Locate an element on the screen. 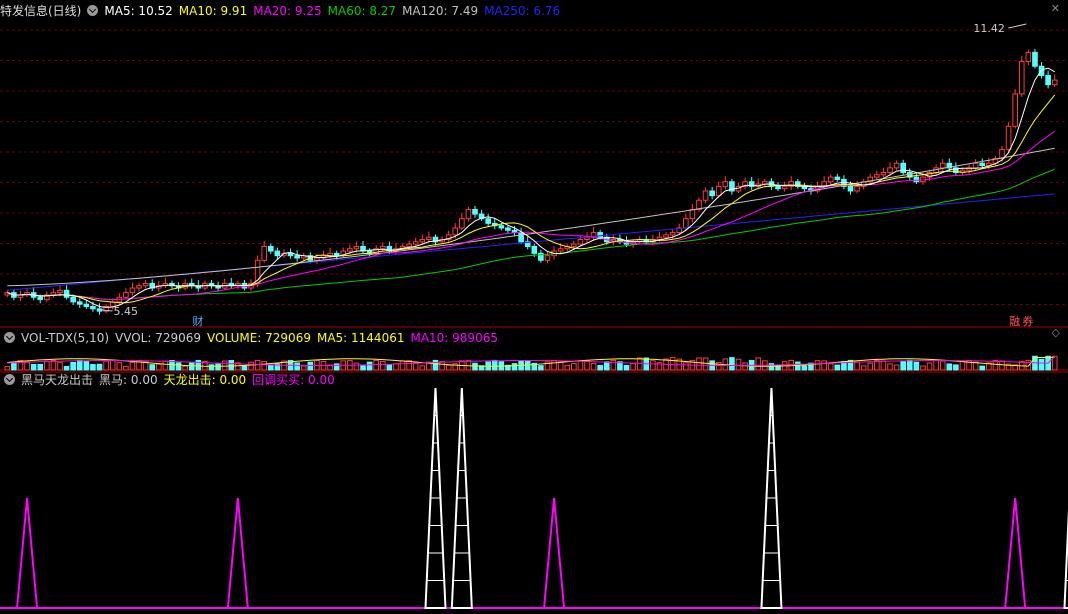 This screenshot has width=1068, height=614. diamond-icon: ◇ is located at coordinates (1056, 332).